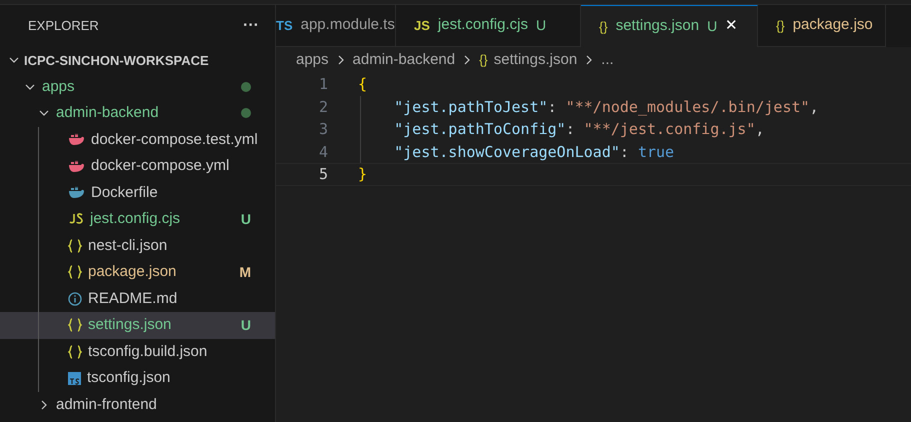 The height and width of the screenshot is (422, 911). Describe the element at coordinates (669, 26) in the screenshot. I see `editor-tab: {} settings.json U ✕` at that location.